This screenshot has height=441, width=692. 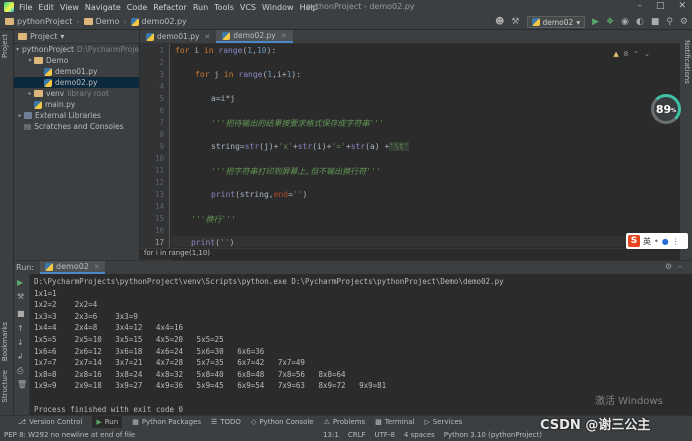 I want to click on sogou-logo-icon: S, so click(x=634, y=241).